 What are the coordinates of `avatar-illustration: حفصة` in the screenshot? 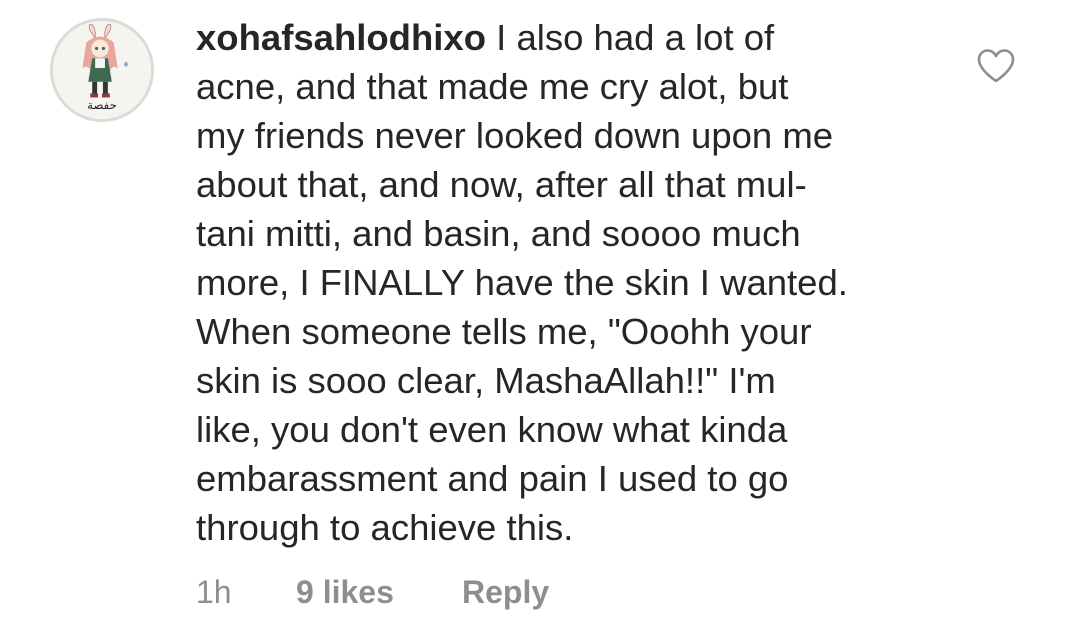 It's located at (102, 70).